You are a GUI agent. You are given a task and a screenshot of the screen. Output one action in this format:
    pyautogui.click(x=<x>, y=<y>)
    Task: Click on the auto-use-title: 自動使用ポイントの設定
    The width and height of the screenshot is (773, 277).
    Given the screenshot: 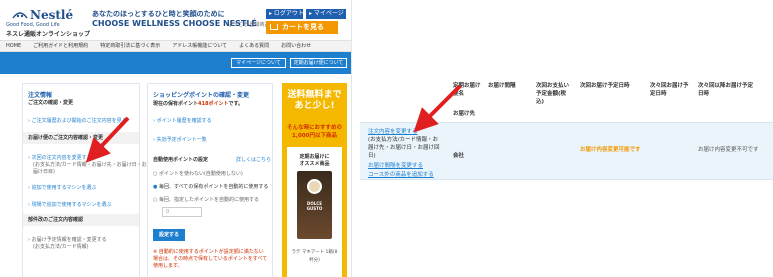 What is the action you would take?
    pyautogui.click(x=181, y=160)
    